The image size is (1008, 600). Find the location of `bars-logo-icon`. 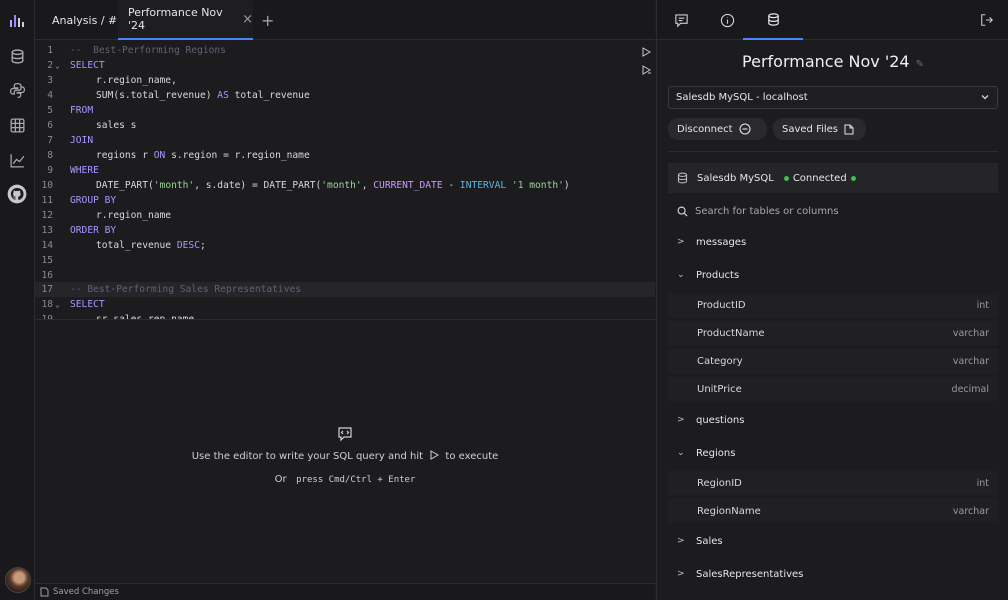

bars-logo-icon is located at coordinates (17, 20).